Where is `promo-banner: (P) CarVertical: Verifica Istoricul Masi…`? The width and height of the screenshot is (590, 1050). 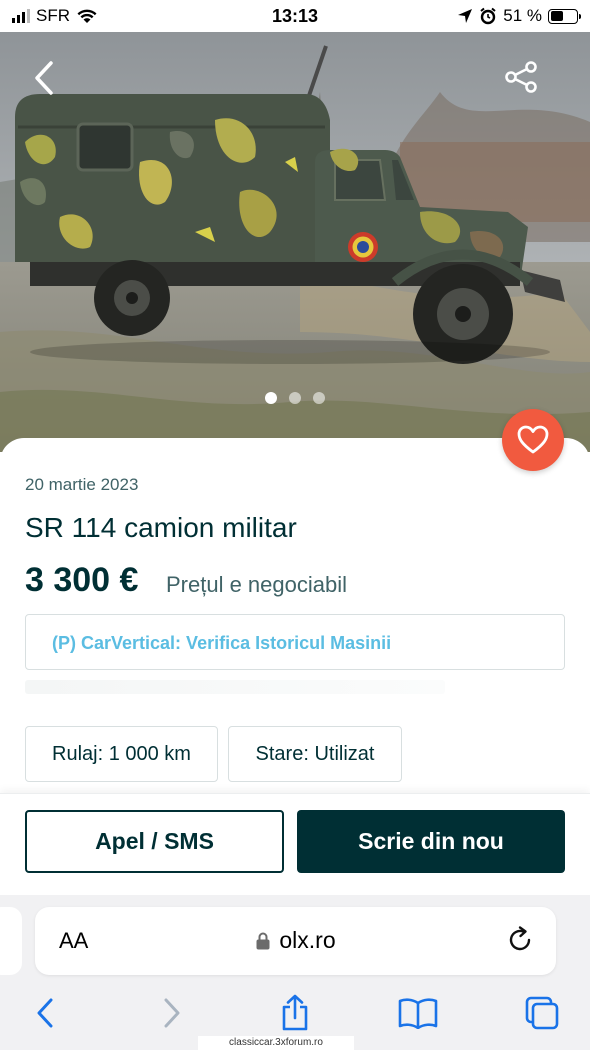
promo-banner: (P) CarVertical: Verifica Istoricul Masi… is located at coordinates (295, 642).